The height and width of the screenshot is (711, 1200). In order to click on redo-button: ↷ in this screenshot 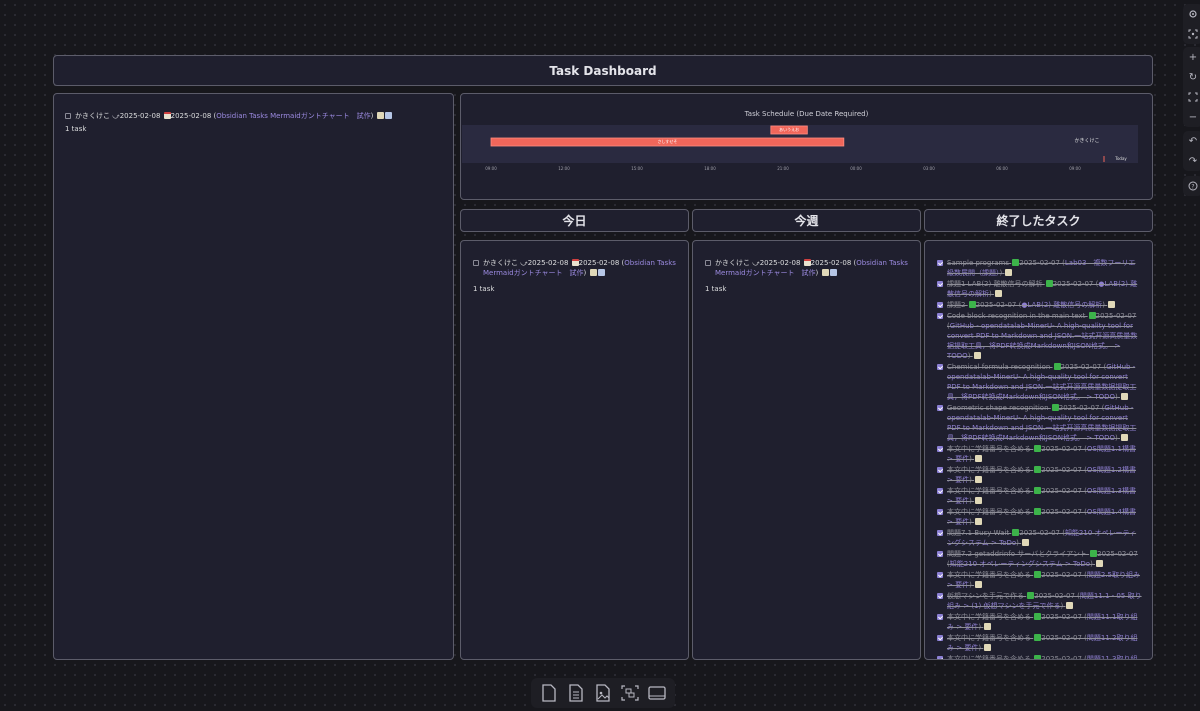, I will do `click(1191, 161)`.